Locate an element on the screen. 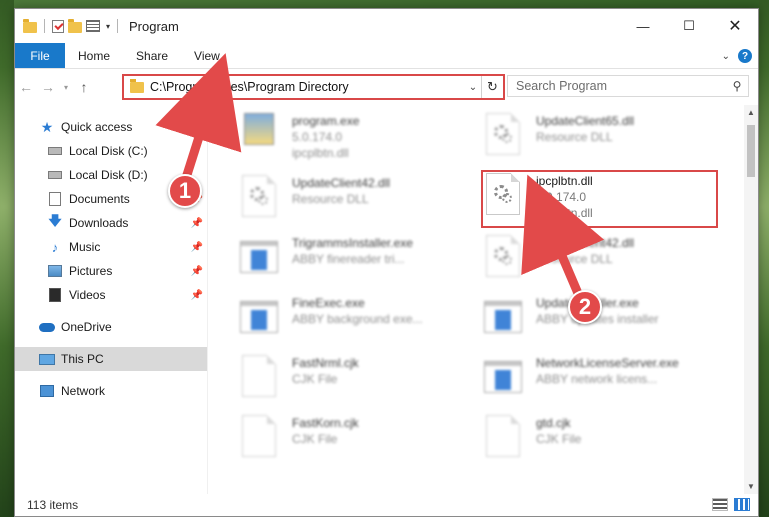 The height and width of the screenshot is (517, 769). network-icon is located at coordinates (47, 391).